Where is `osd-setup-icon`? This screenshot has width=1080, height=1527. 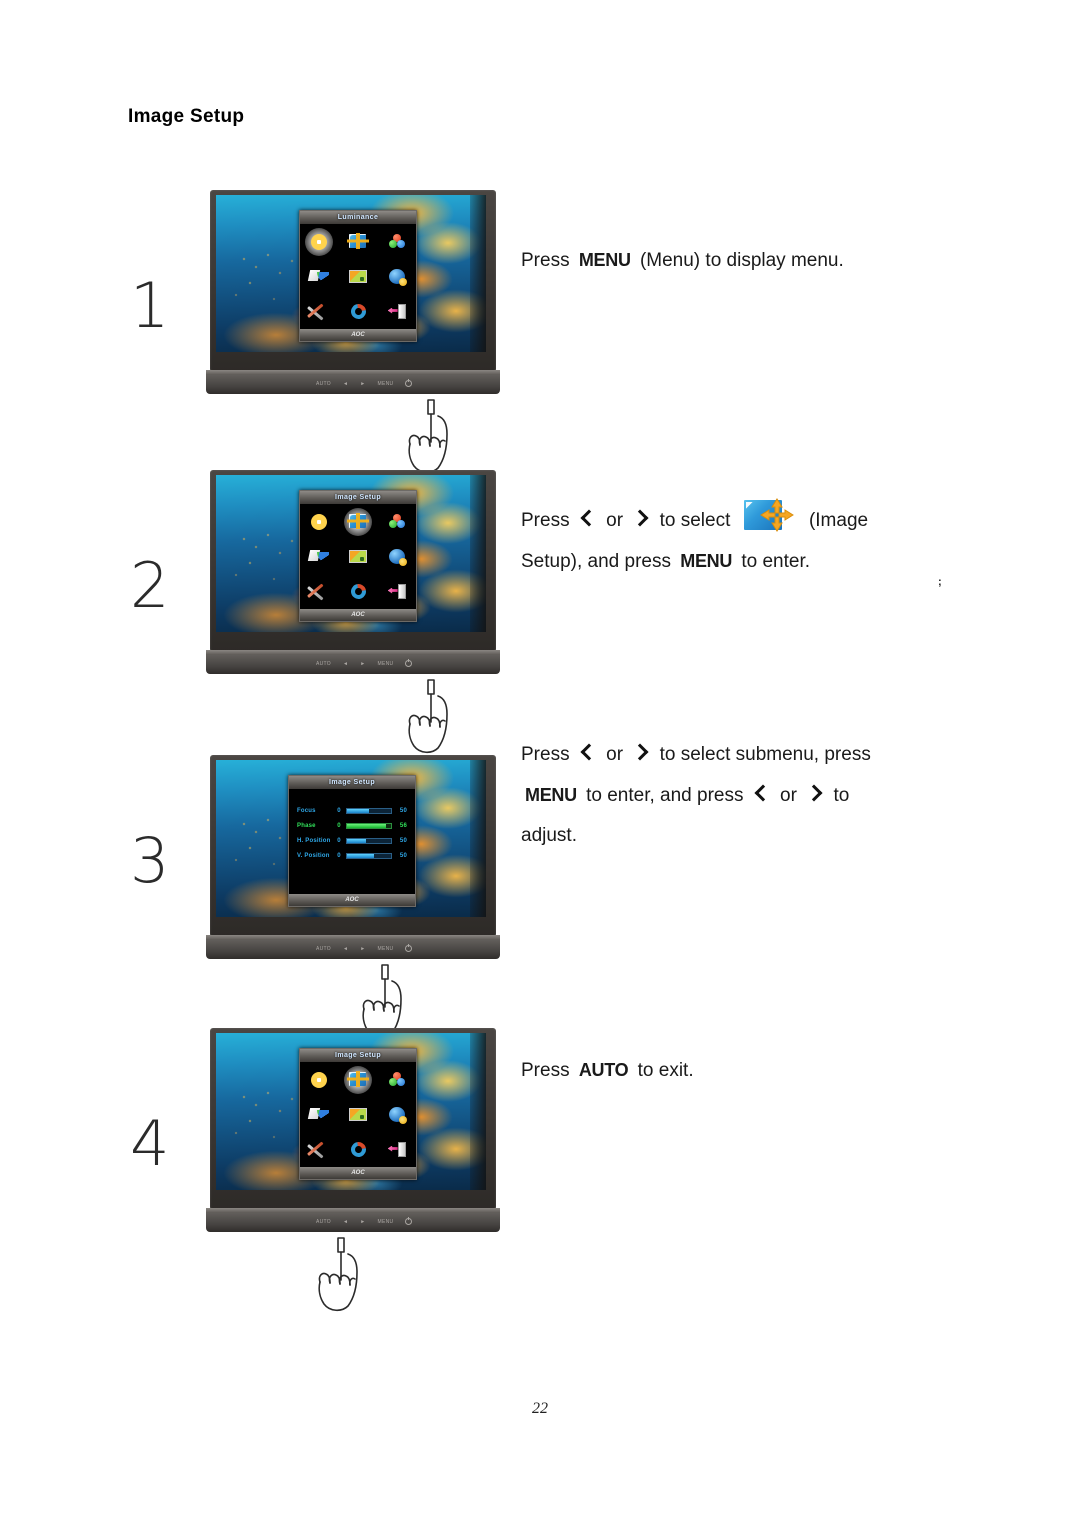
osd-setup-icon is located at coordinates (358, 277).